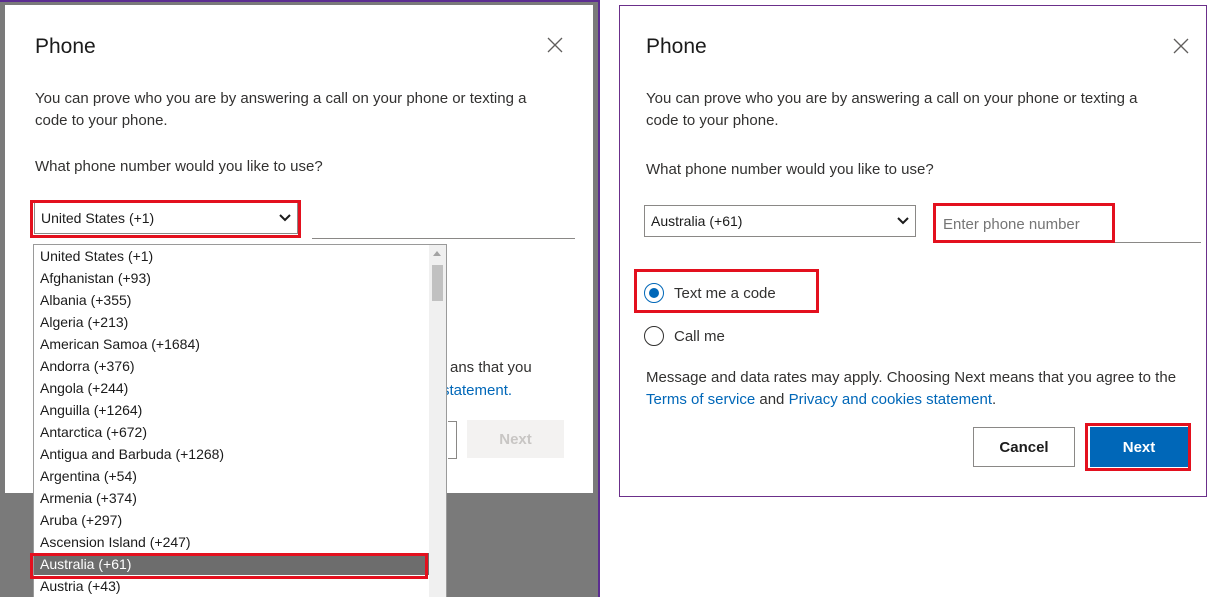 This screenshot has height=597, width=1207. Describe the element at coordinates (437, 253) in the screenshot. I see `scroll-up-arrow-icon` at that location.